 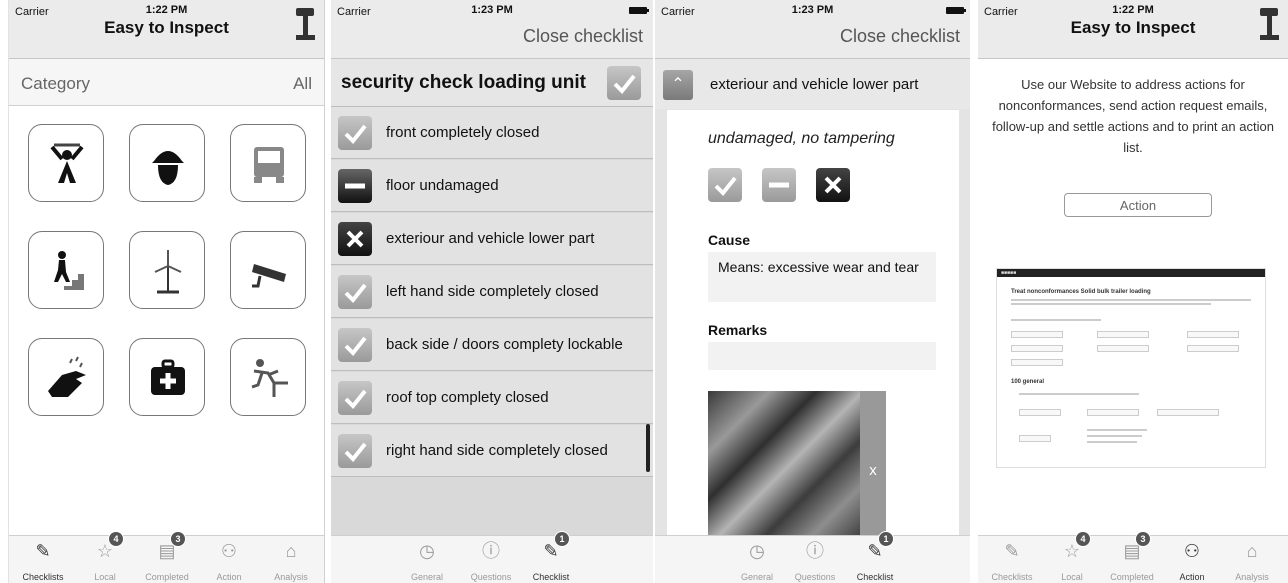 What do you see at coordinates (812, 84) in the screenshot?
I see `question-header: ⌃ exteriour and vehicle lower part` at bounding box center [812, 84].